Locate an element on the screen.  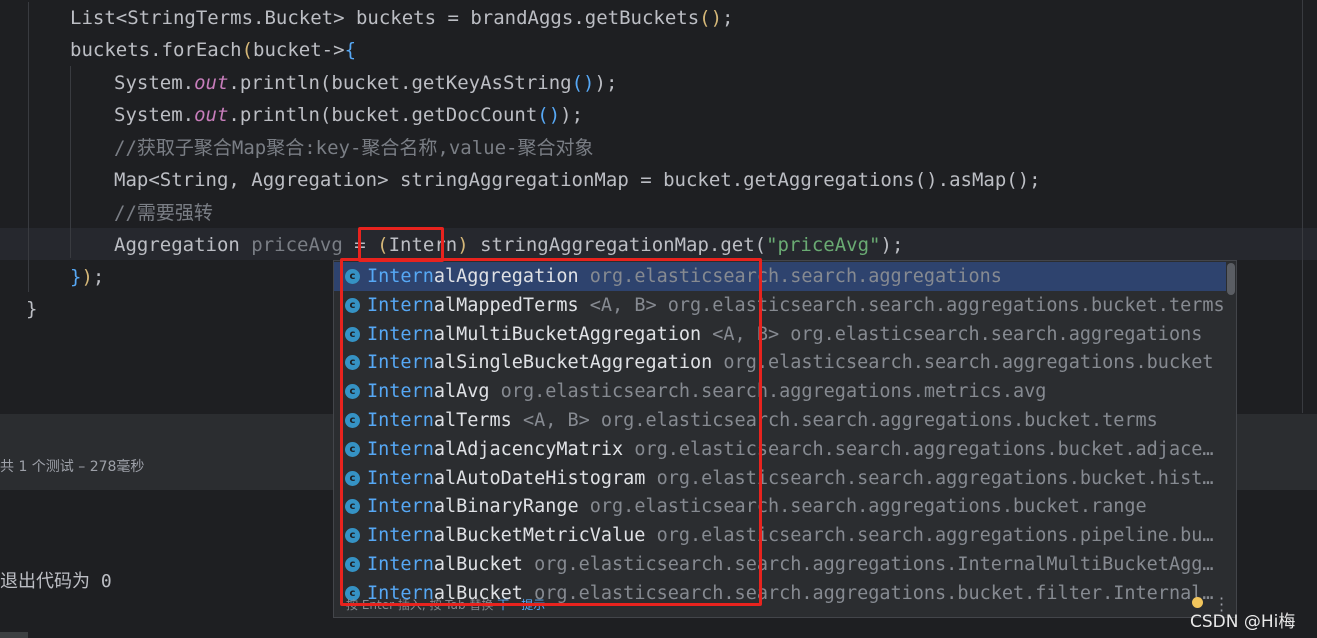
code-token: bucket.getKeyAsString is located at coordinates (451, 83).